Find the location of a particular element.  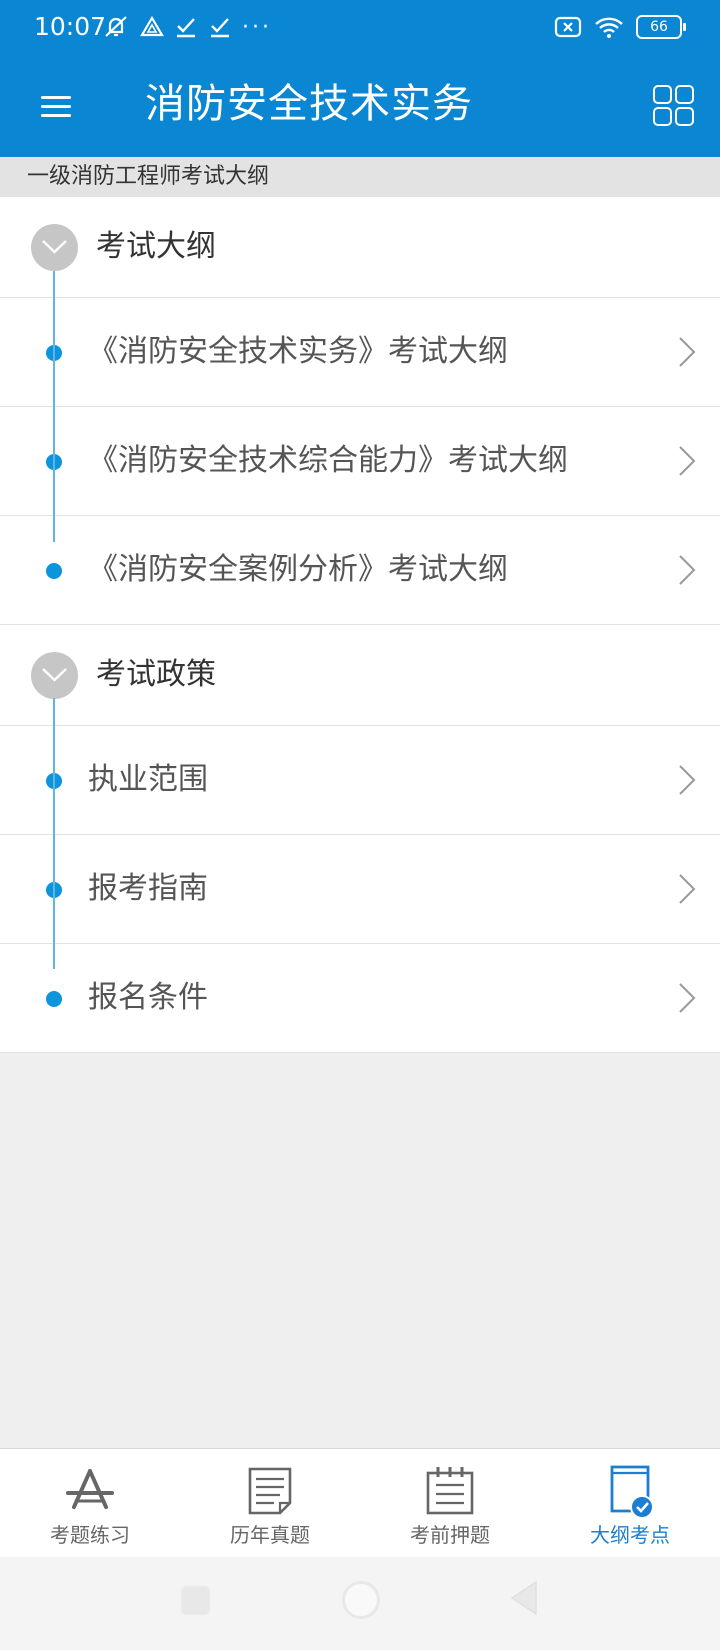

subheader-text: 一级消防工程师考试大纲 is located at coordinates (148, 176).